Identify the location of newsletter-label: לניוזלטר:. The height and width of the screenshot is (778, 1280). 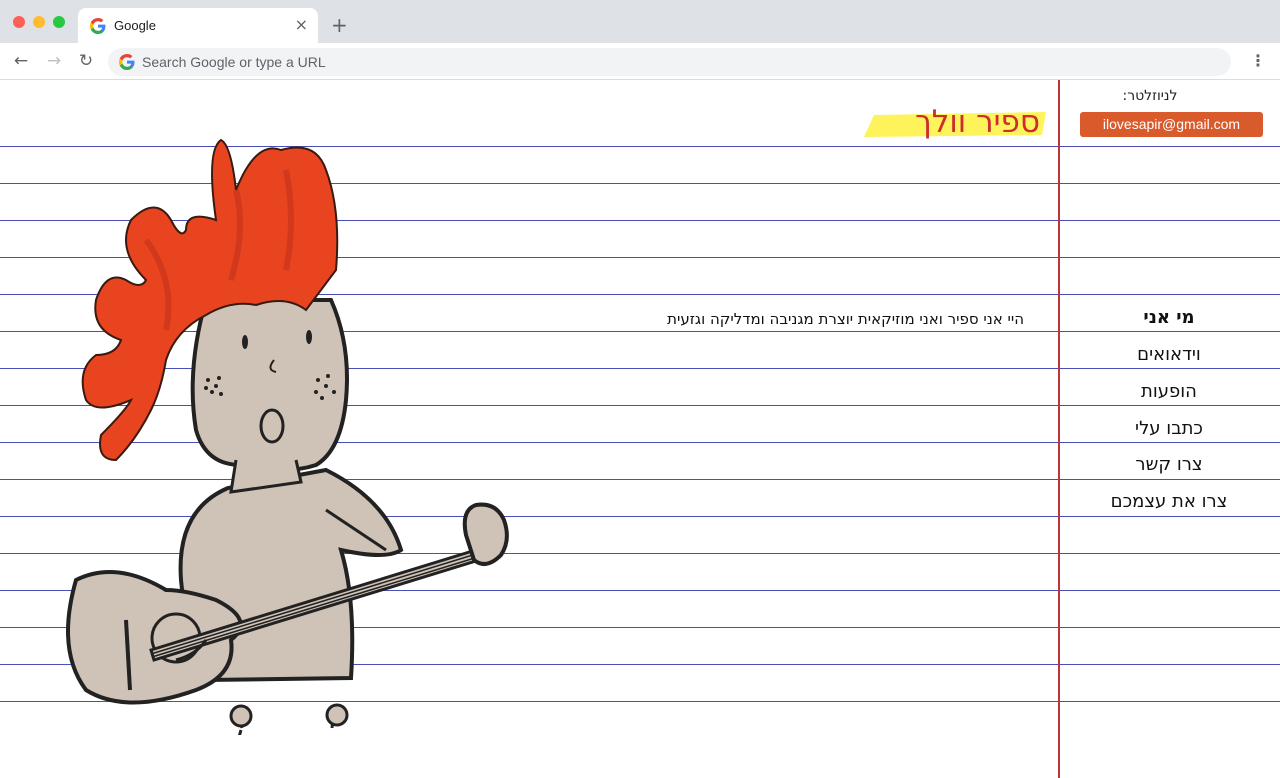
(1150, 96).